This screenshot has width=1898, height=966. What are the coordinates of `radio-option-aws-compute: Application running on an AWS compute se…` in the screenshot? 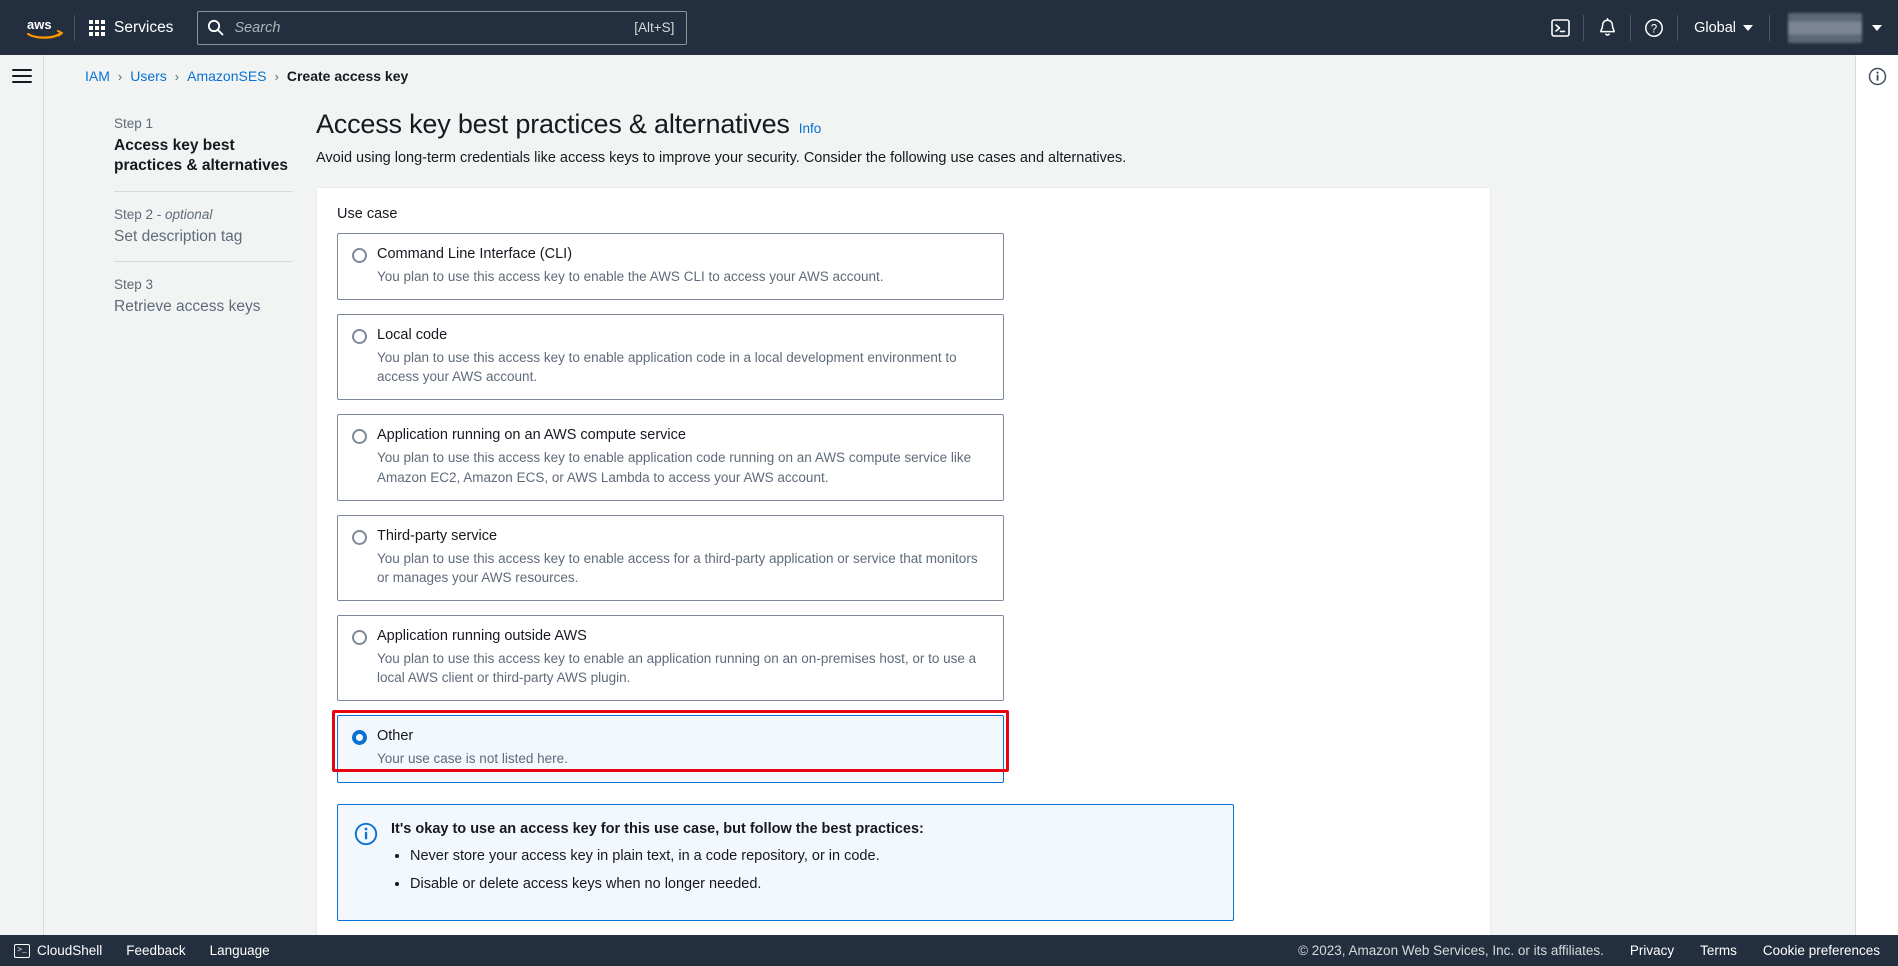 It's located at (670, 457).